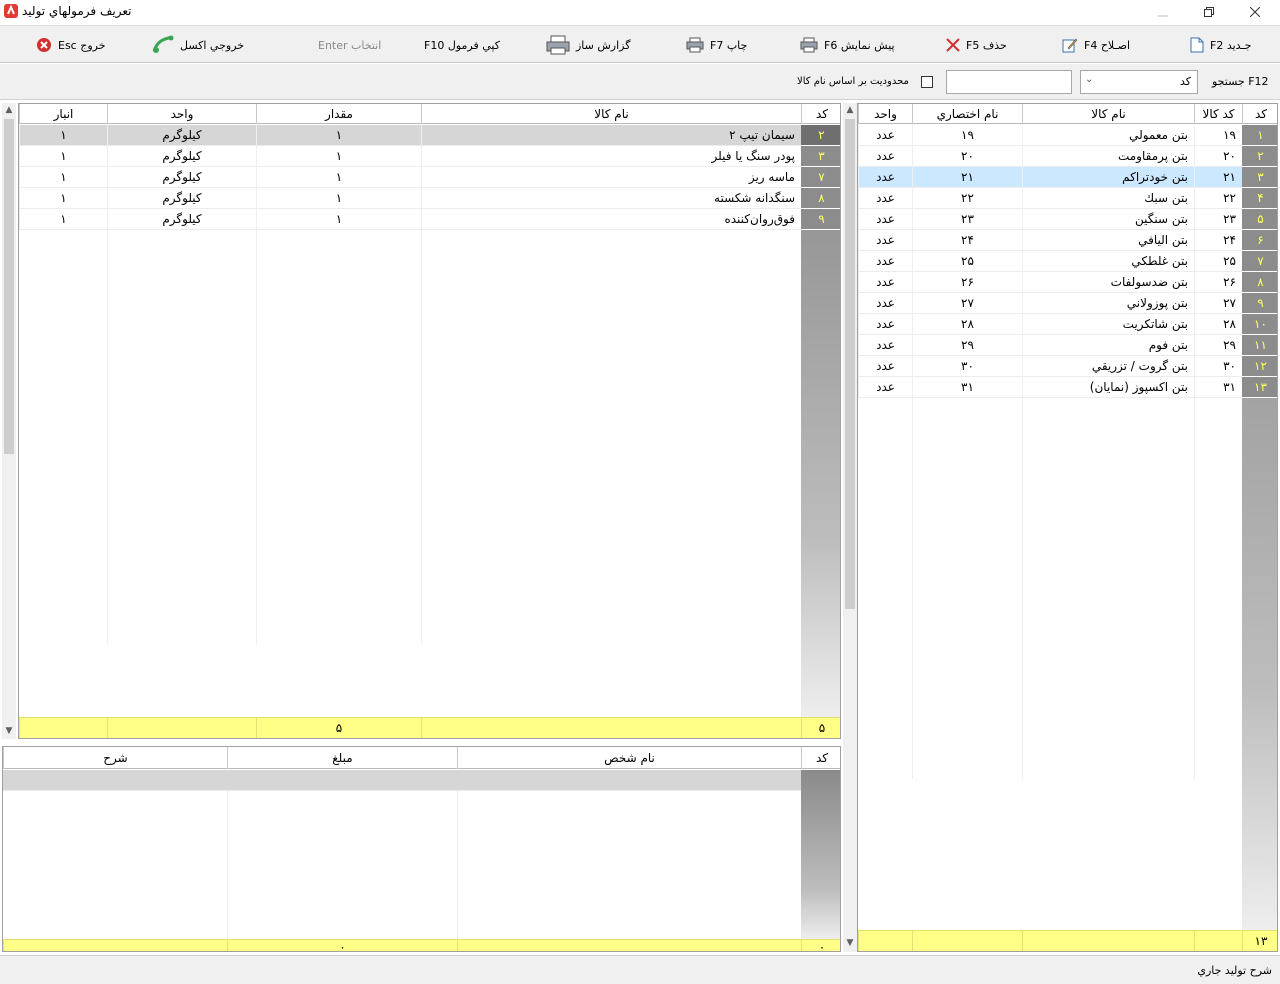  Describe the element at coordinates (338, 219) in the screenshot. I see `quantity-cell: ١` at that location.